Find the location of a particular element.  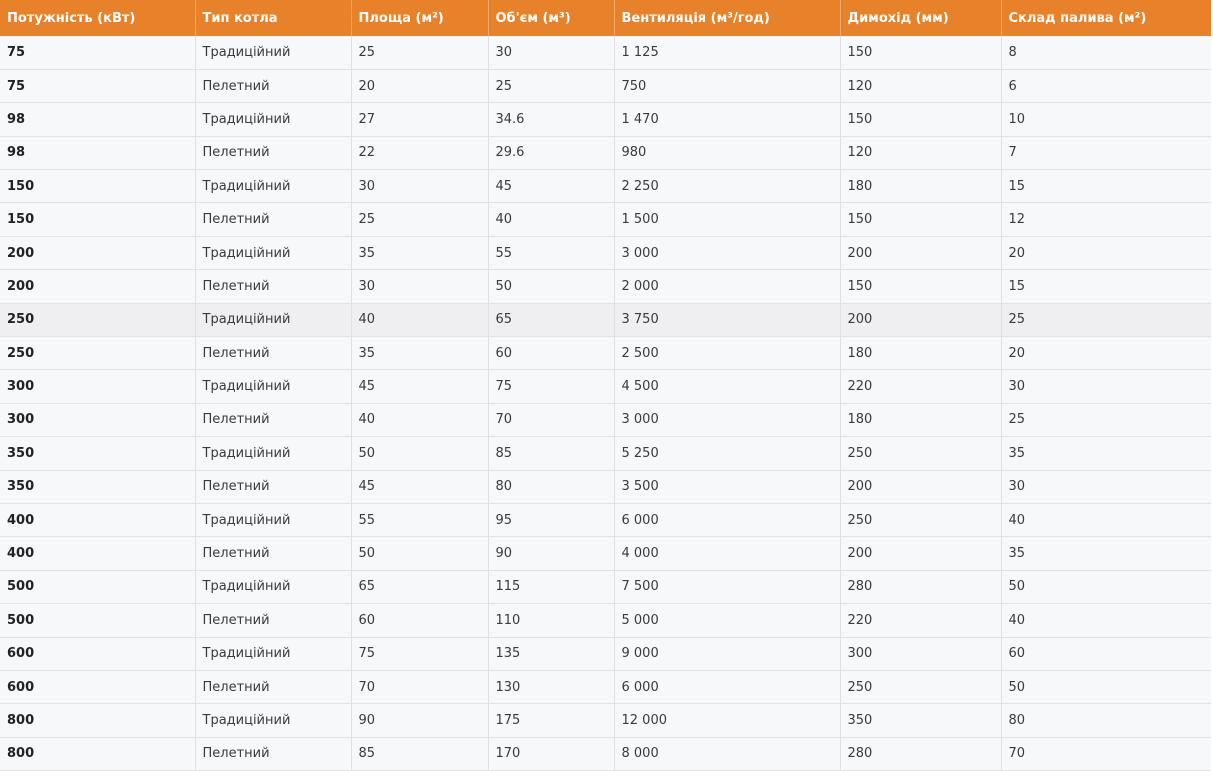

cell-volume: 45 is located at coordinates (551, 186).